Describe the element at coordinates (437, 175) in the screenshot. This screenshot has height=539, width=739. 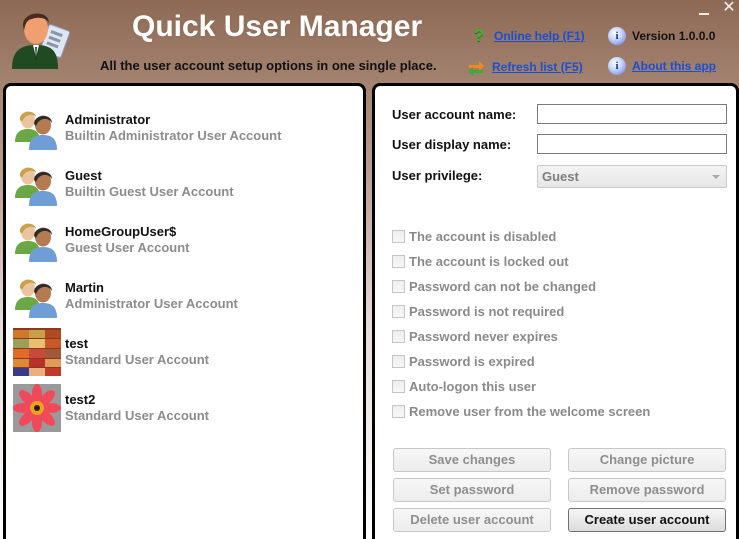
I see `privilege-label: User privilege:` at that location.